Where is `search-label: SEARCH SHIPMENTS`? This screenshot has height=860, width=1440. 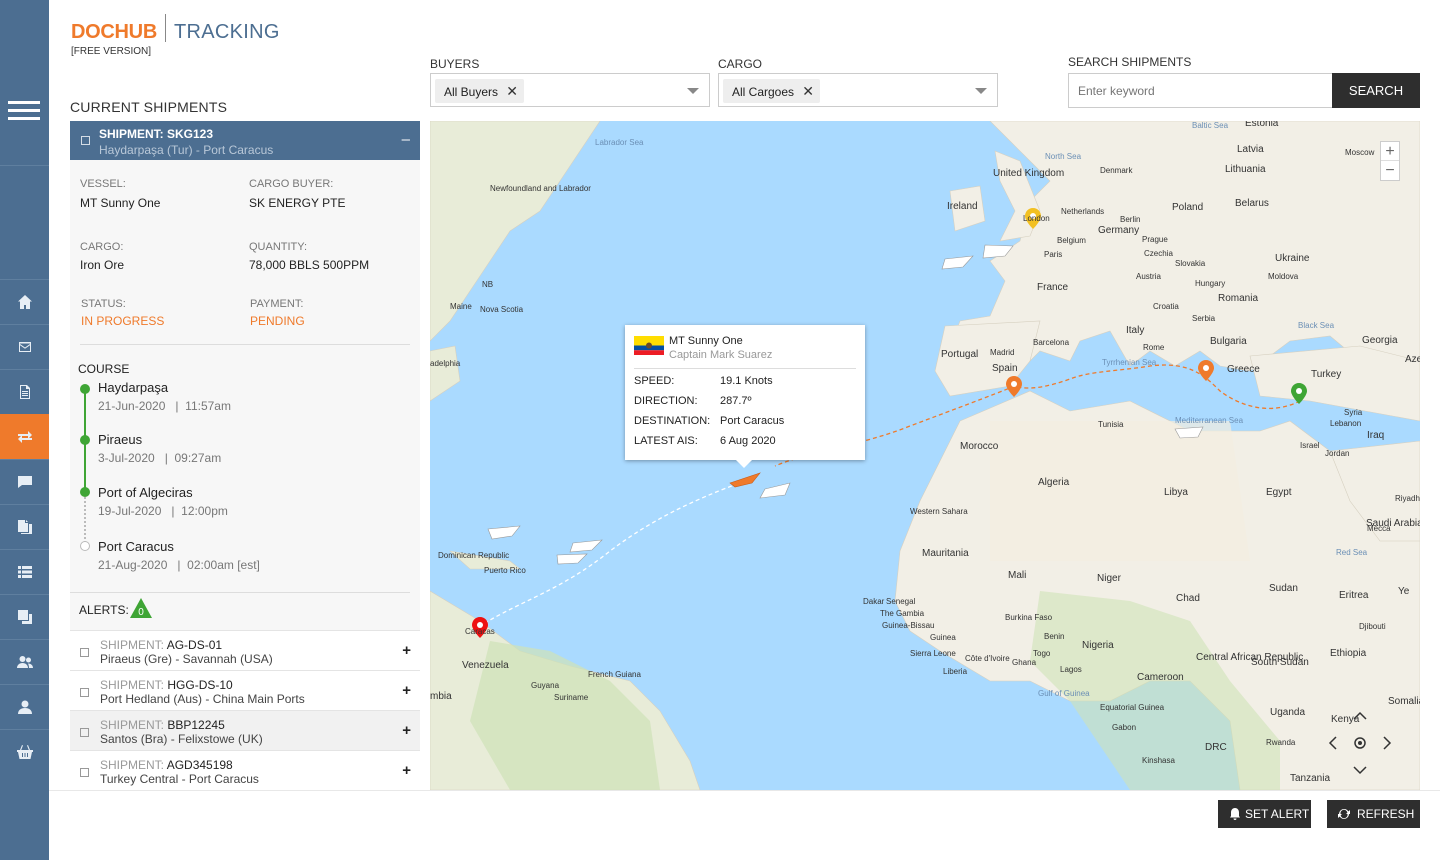 search-label: SEARCH SHIPMENTS is located at coordinates (1130, 62).